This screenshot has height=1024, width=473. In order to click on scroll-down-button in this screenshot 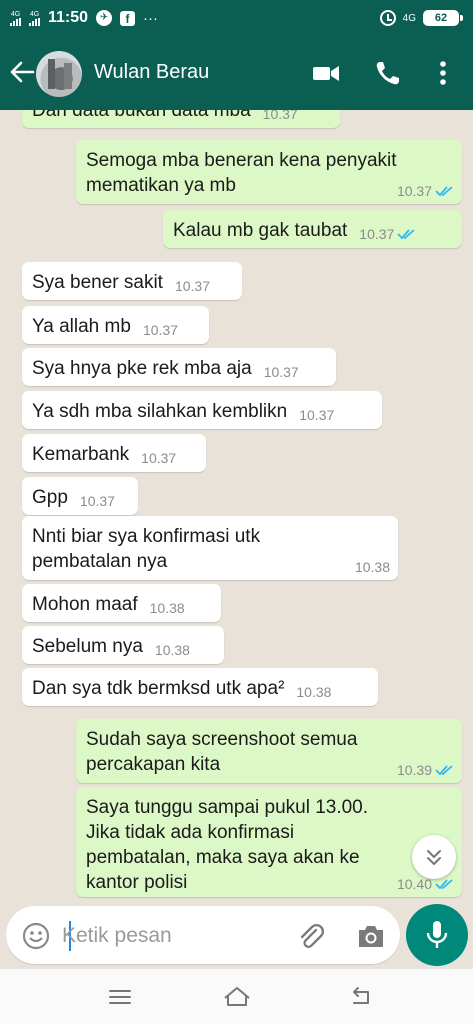, I will do `click(434, 857)`.